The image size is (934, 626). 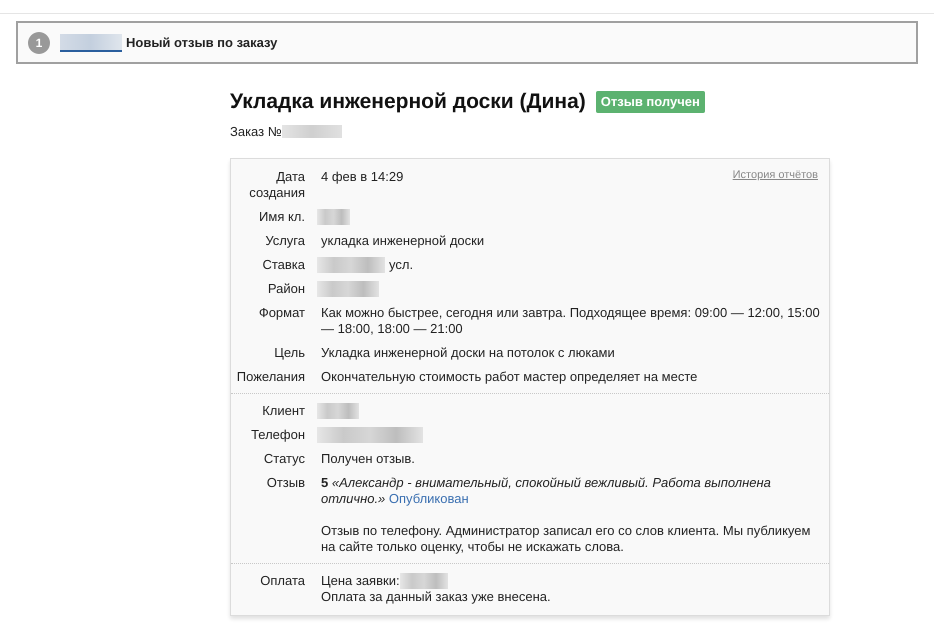 What do you see at coordinates (402, 240) in the screenshot?
I see `field-value: укладка инженерной доски` at bounding box center [402, 240].